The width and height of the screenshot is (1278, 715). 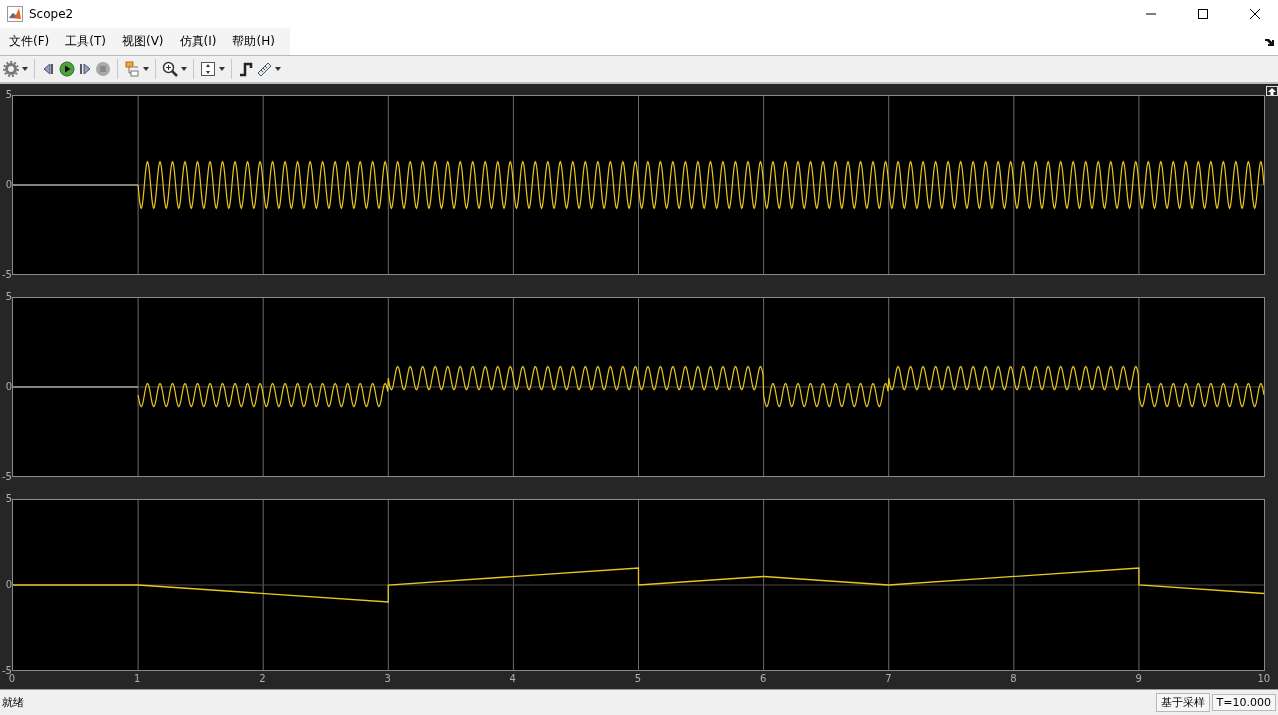 What do you see at coordinates (11, 69) in the screenshot?
I see `gear-icon` at bounding box center [11, 69].